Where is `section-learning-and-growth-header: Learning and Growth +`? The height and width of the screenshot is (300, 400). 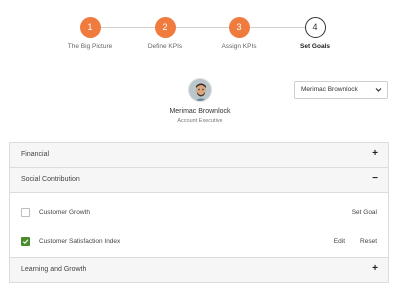 section-learning-and-growth-header: Learning and Growth + is located at coordinates (199, 269).